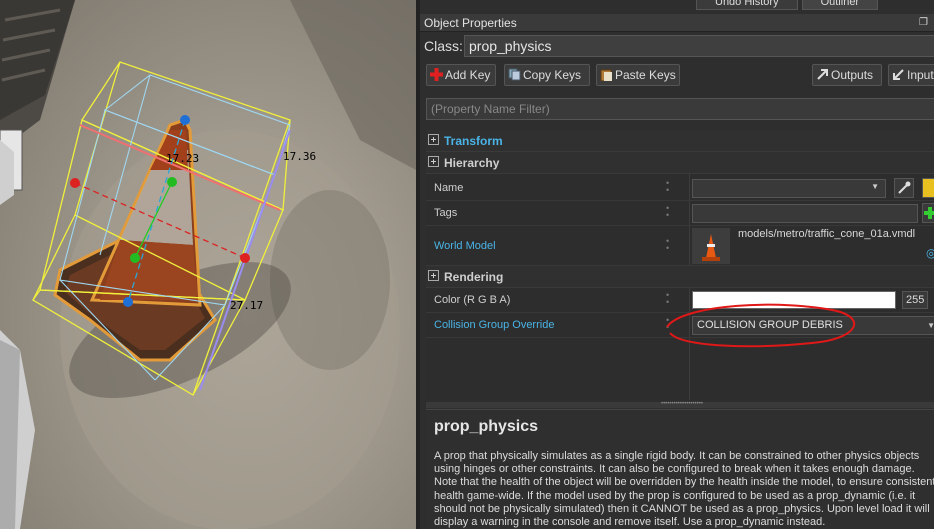 The height and width of the screenshot is (529, 934). Describe the element at coordinates (923, 23) in the screenshot. I see `float-window-icon: ❐` at that location.